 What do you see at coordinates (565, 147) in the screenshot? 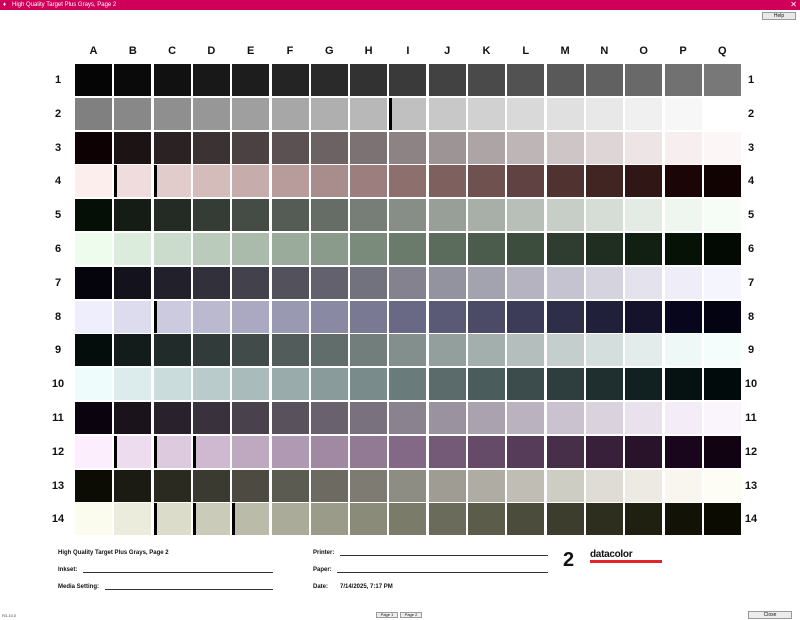
I see `patch-m3` at bounding box center [565, 147].